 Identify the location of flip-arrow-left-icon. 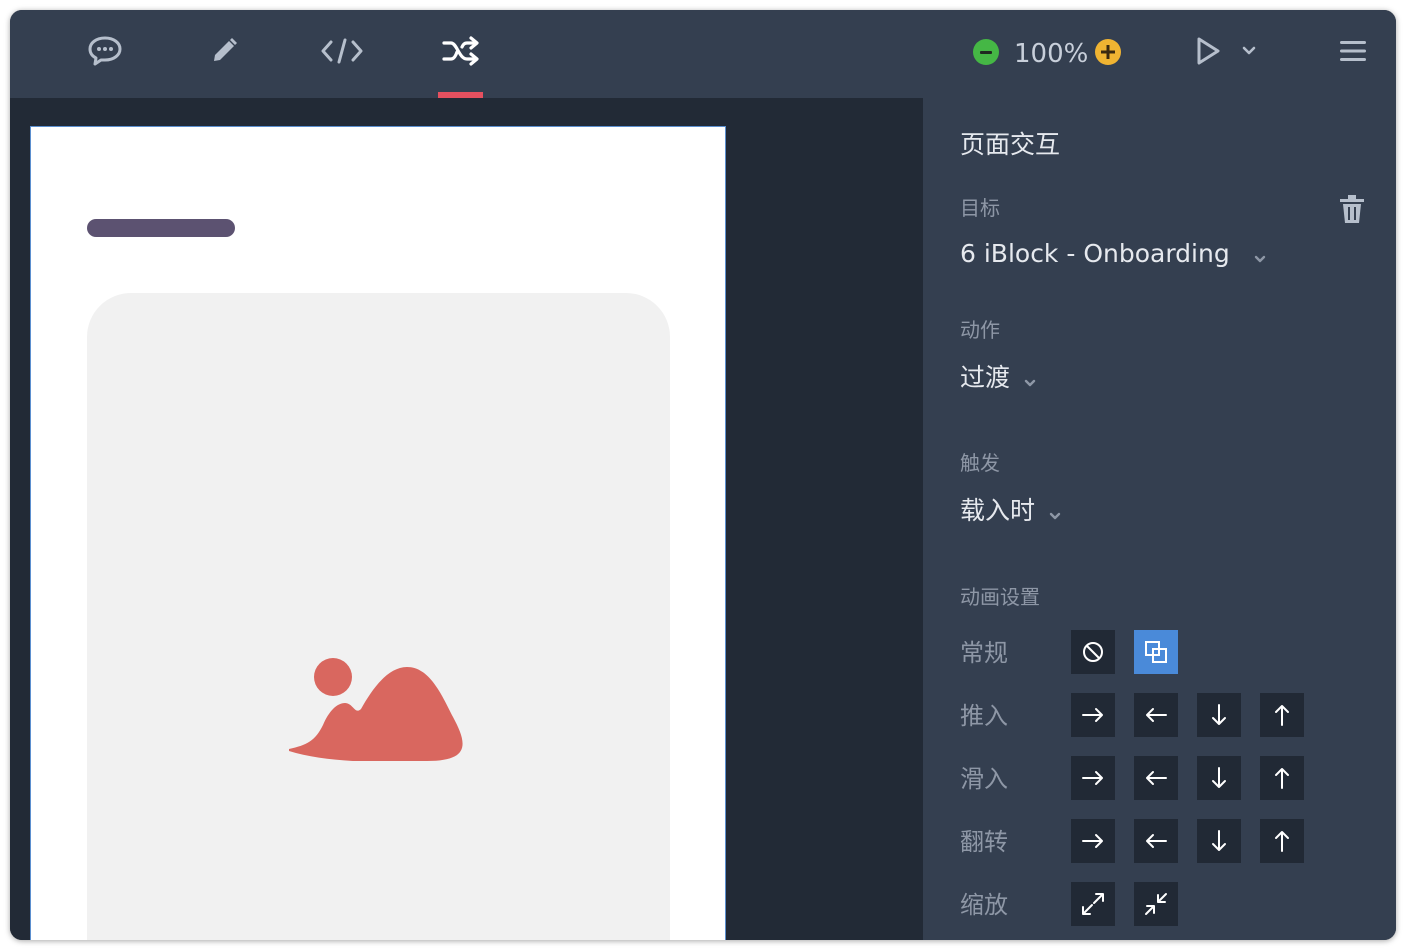
(1156, 841).